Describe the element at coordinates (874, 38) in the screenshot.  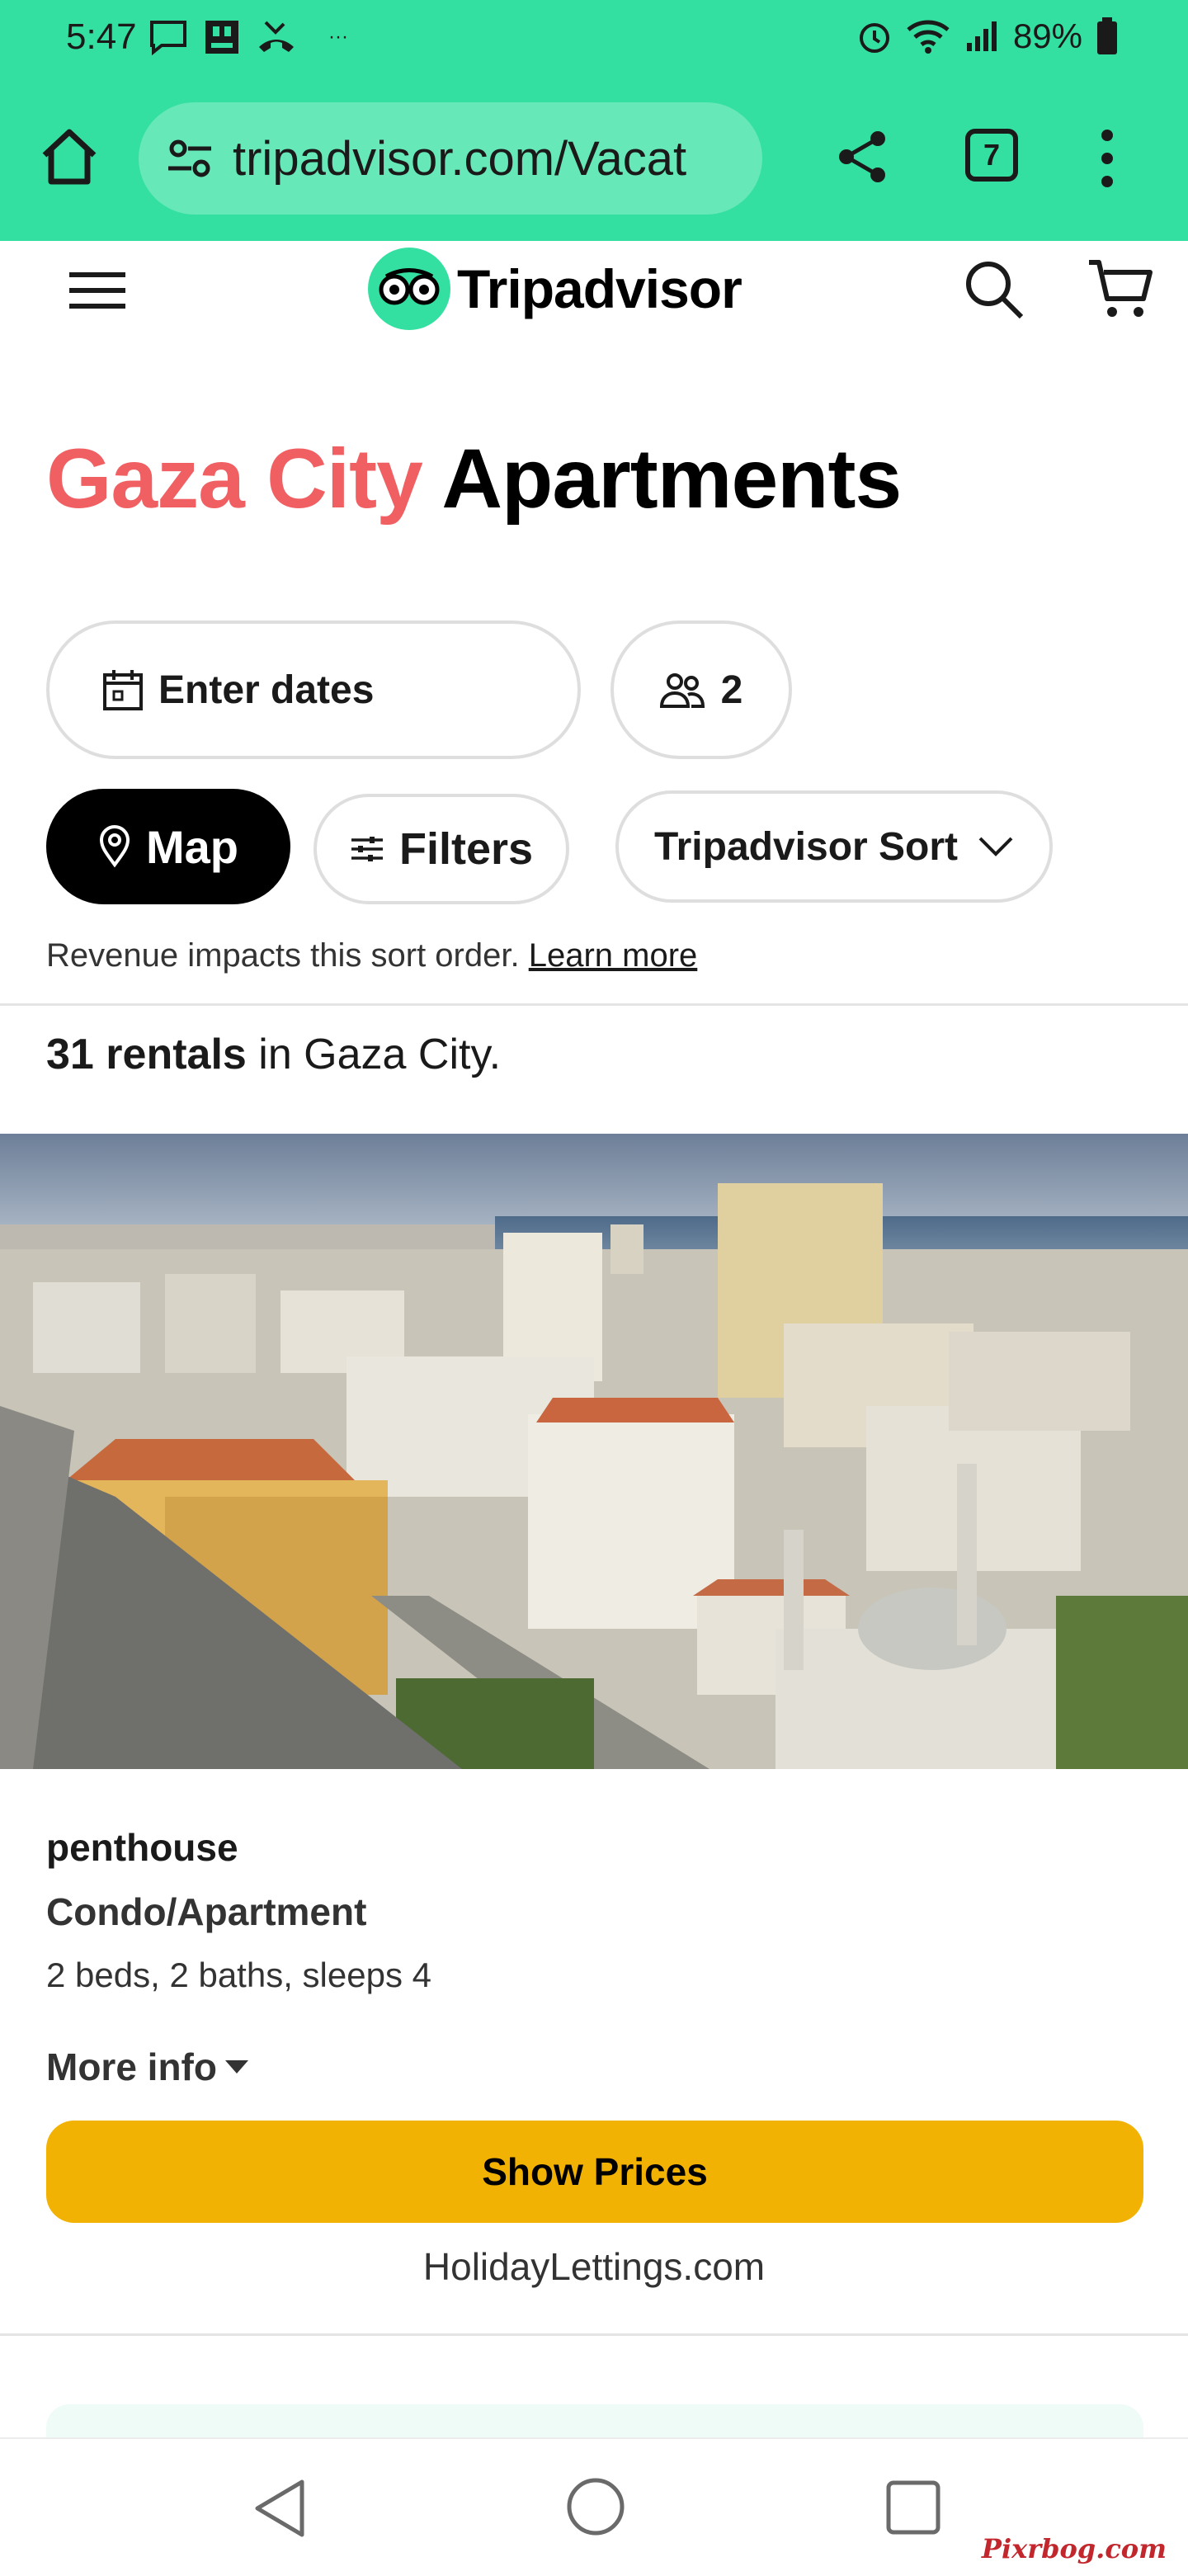
I see `alarm-icon` at that location.